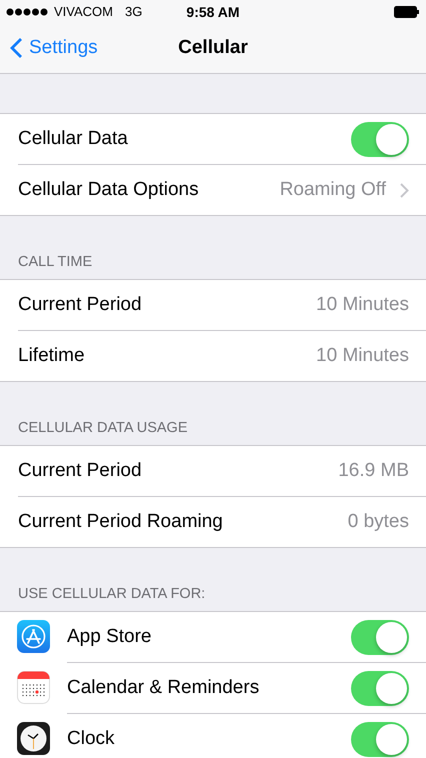  I want to click on network-type: 3G, so click(133, 11).